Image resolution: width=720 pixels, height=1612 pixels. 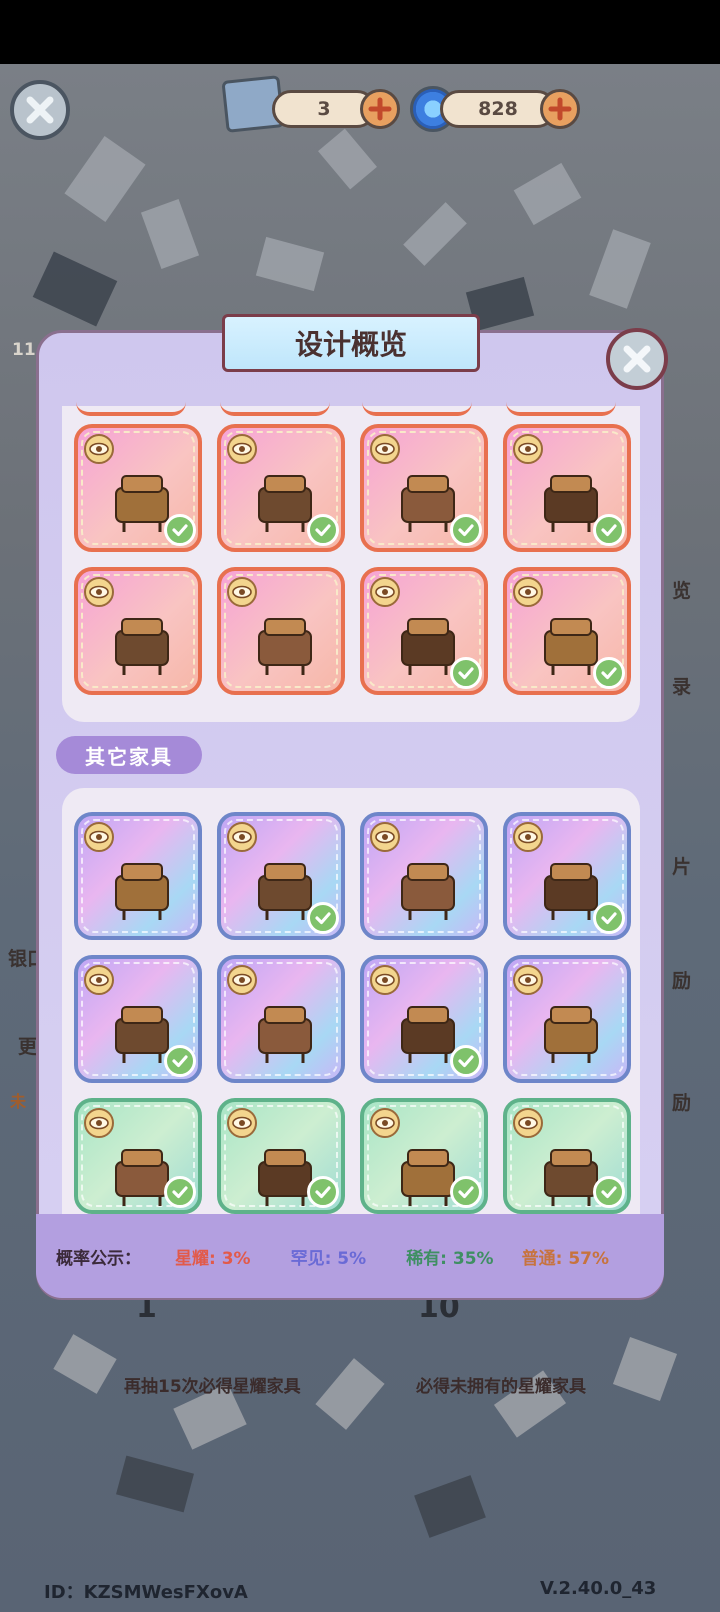 I want to click on prob-common: 普通: 57%, so click(x=565, y=1258).